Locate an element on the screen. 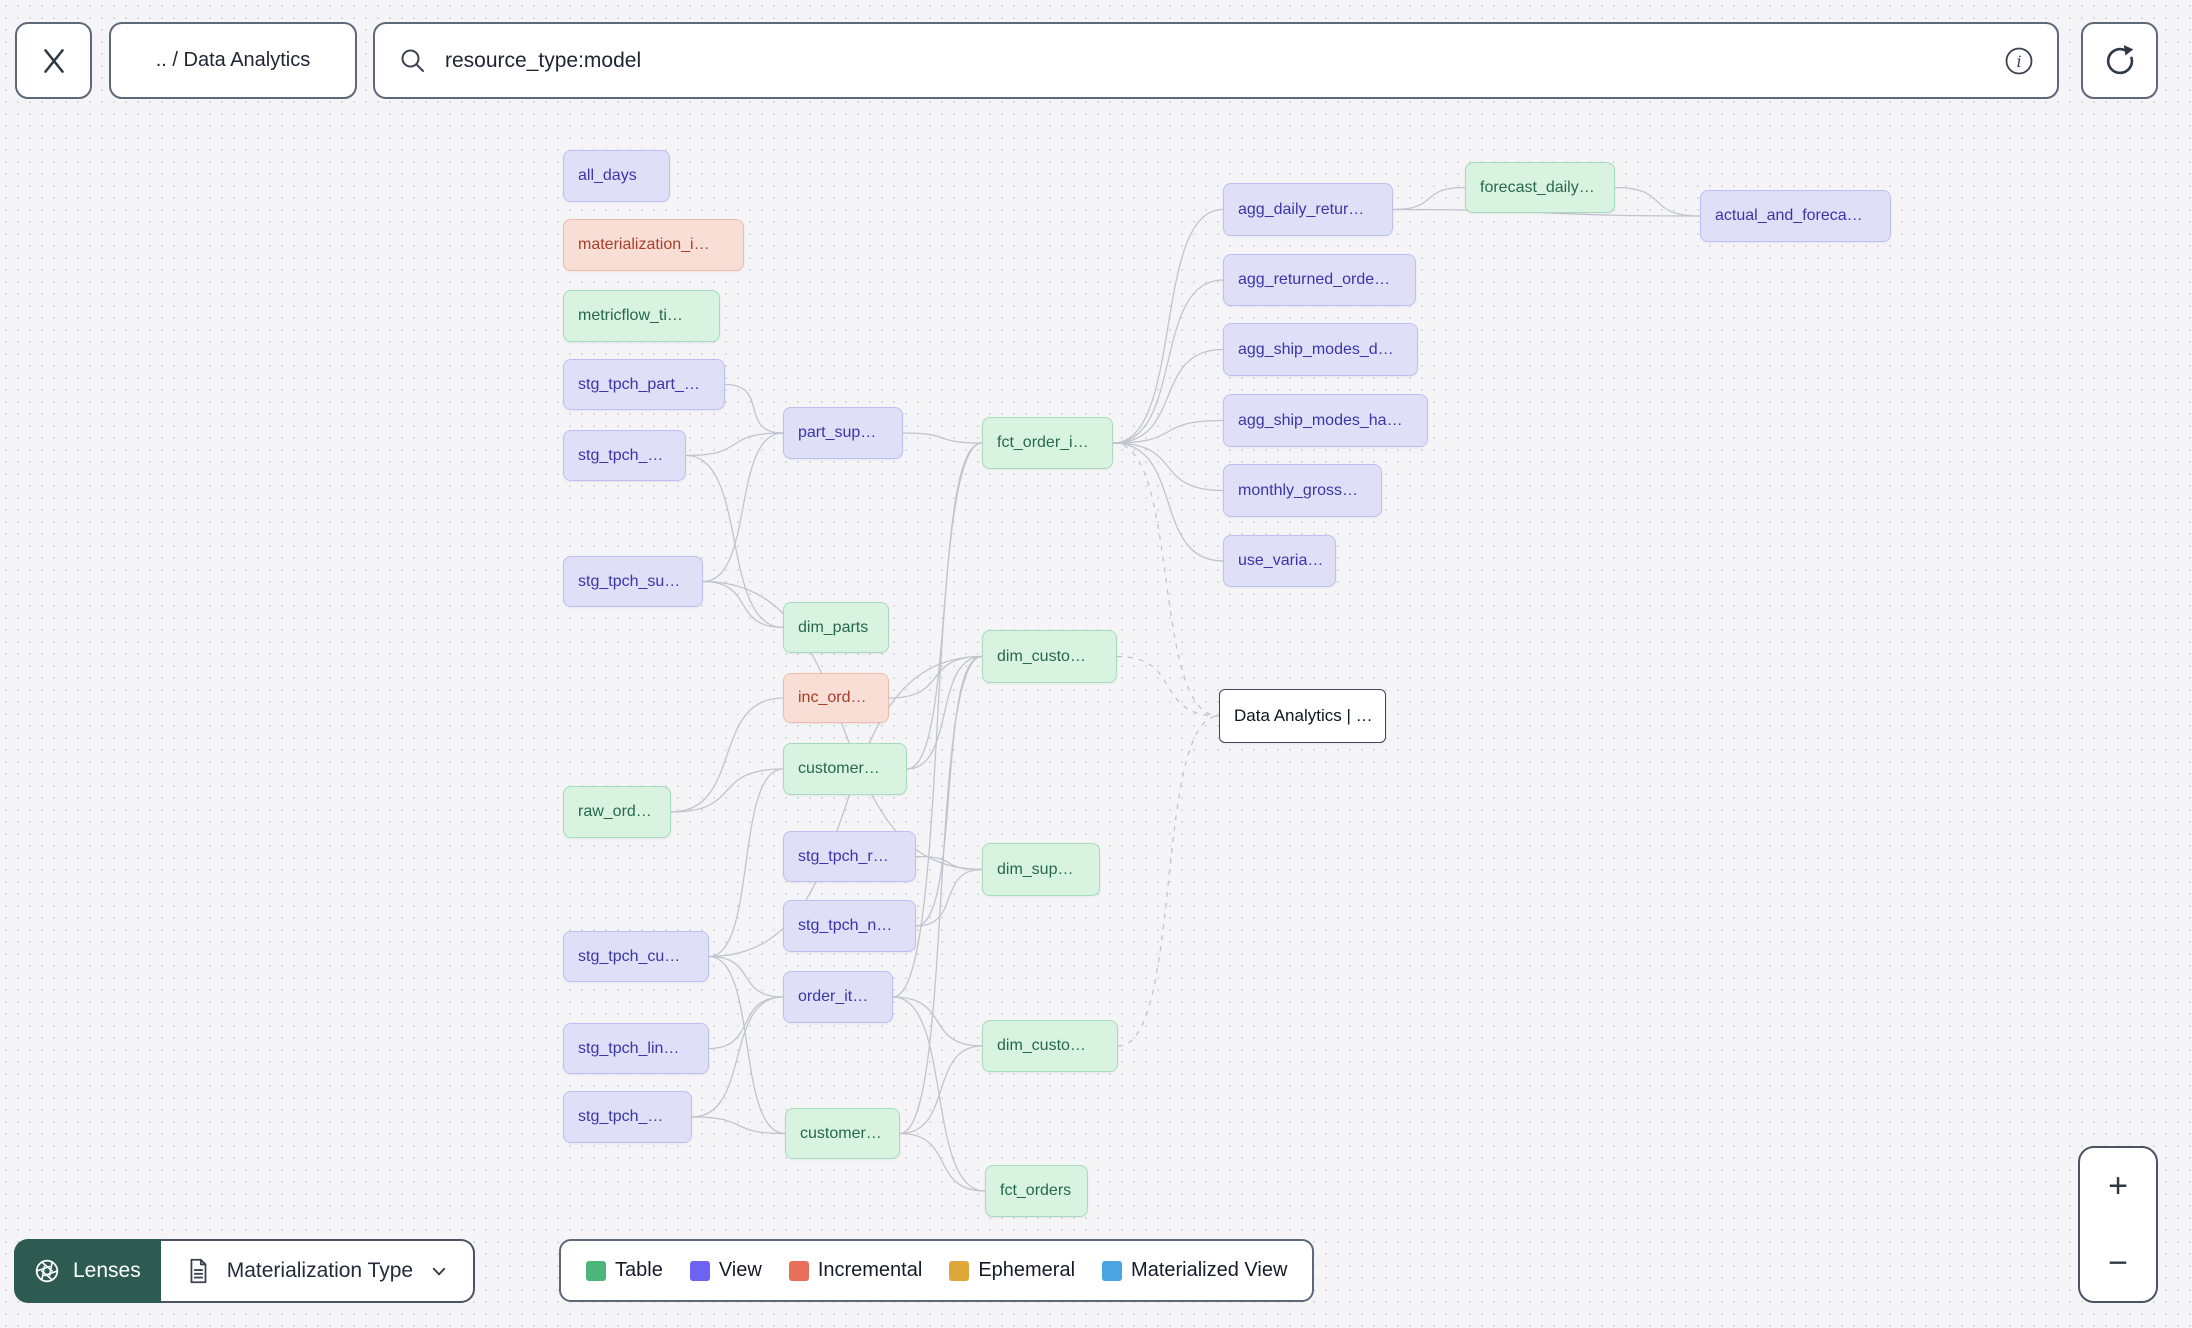 The height and width of the screenshot is (1328, 2192). edge-stg_tpch_b-to-customer_b is located at coordinates (738, 1125).